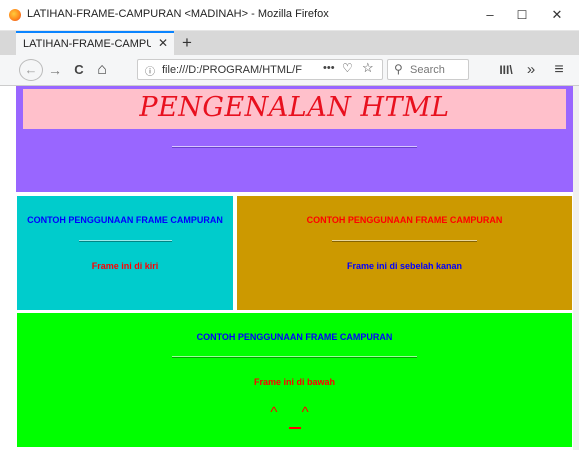  What do you see at coordinates (15, 15) in the screenshot?
I see `firefox-logo-icon` at bounding box center [15, 15].